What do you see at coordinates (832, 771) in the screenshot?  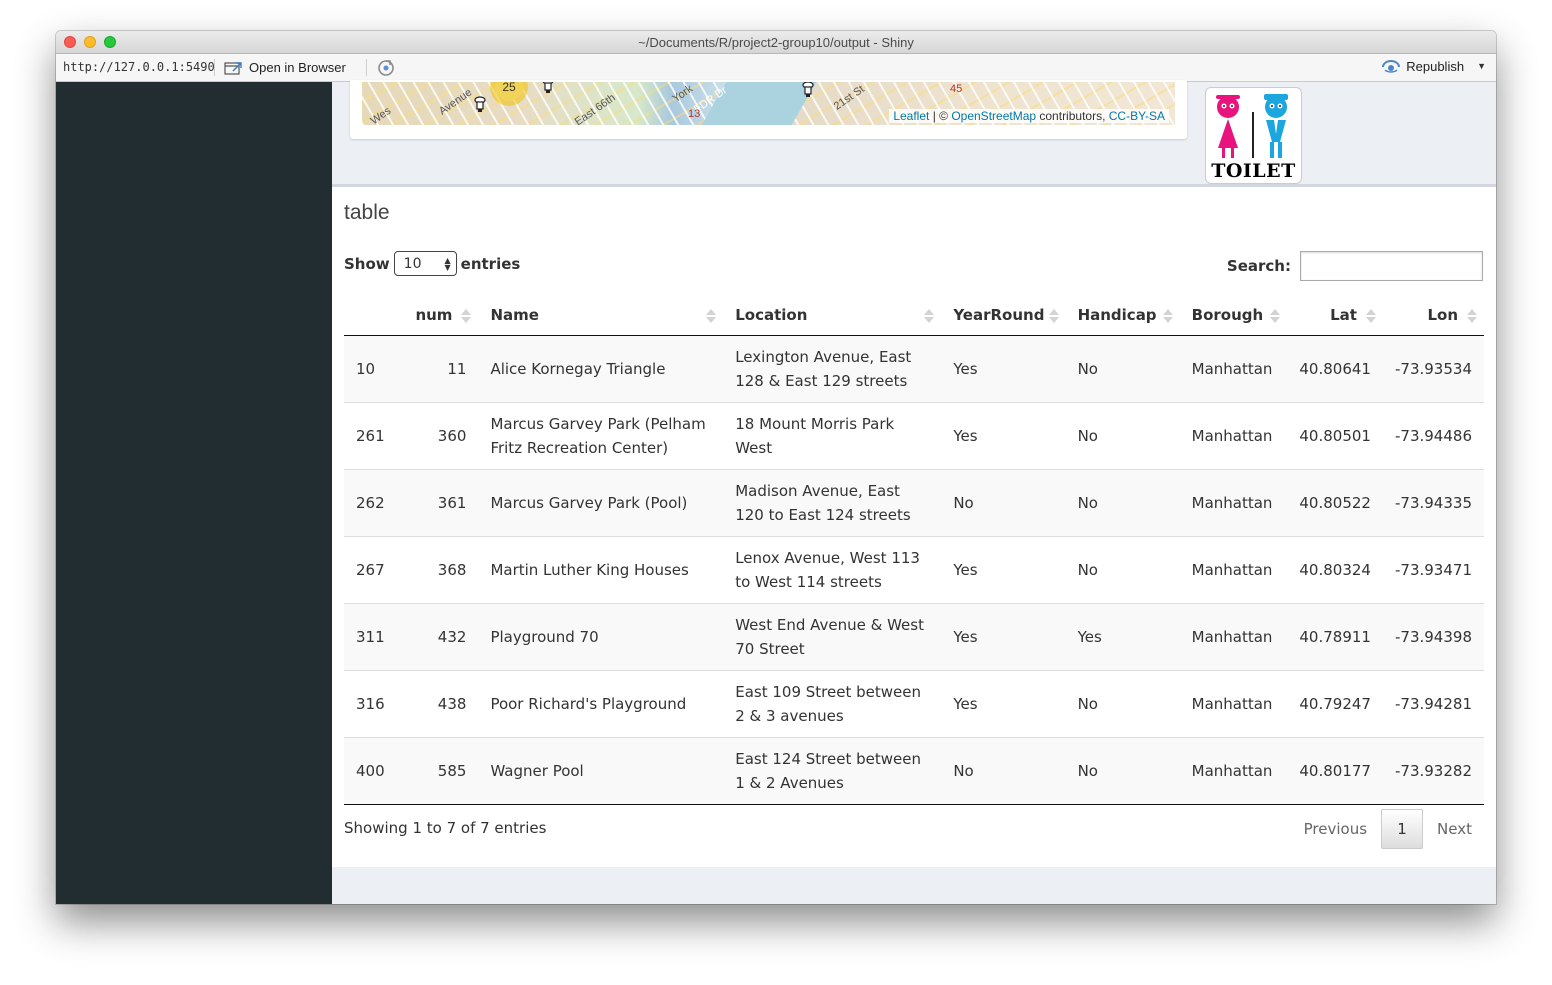 I see `cell-location: East 124 Street between 1 & 2 Avenues` at bounding box center [832, 771].